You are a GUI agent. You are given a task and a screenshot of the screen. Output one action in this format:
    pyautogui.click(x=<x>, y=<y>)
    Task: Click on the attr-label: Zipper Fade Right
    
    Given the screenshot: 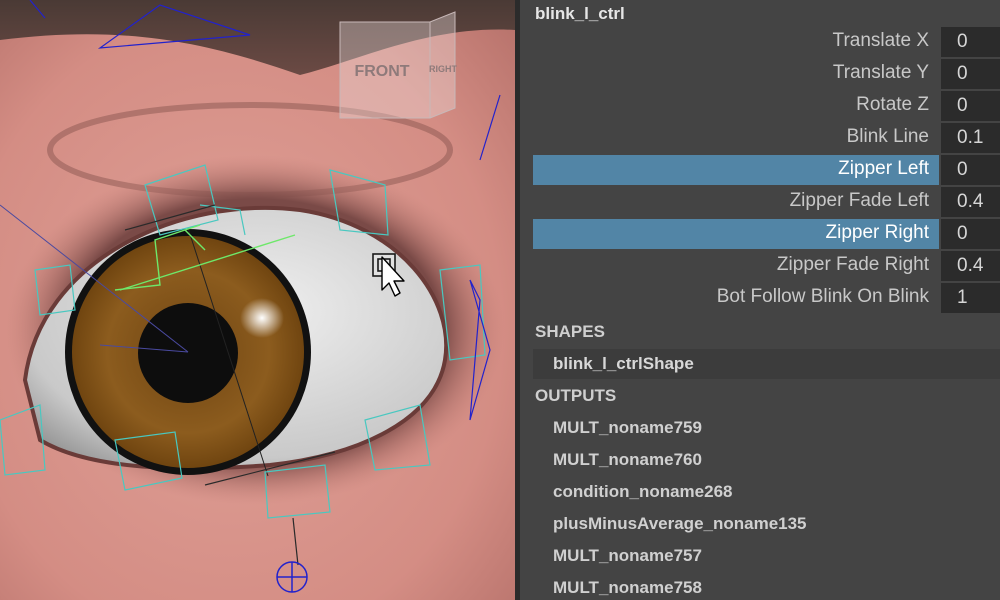 What is the action you would take?
    pyautogui.click(x=852, y=264)
    